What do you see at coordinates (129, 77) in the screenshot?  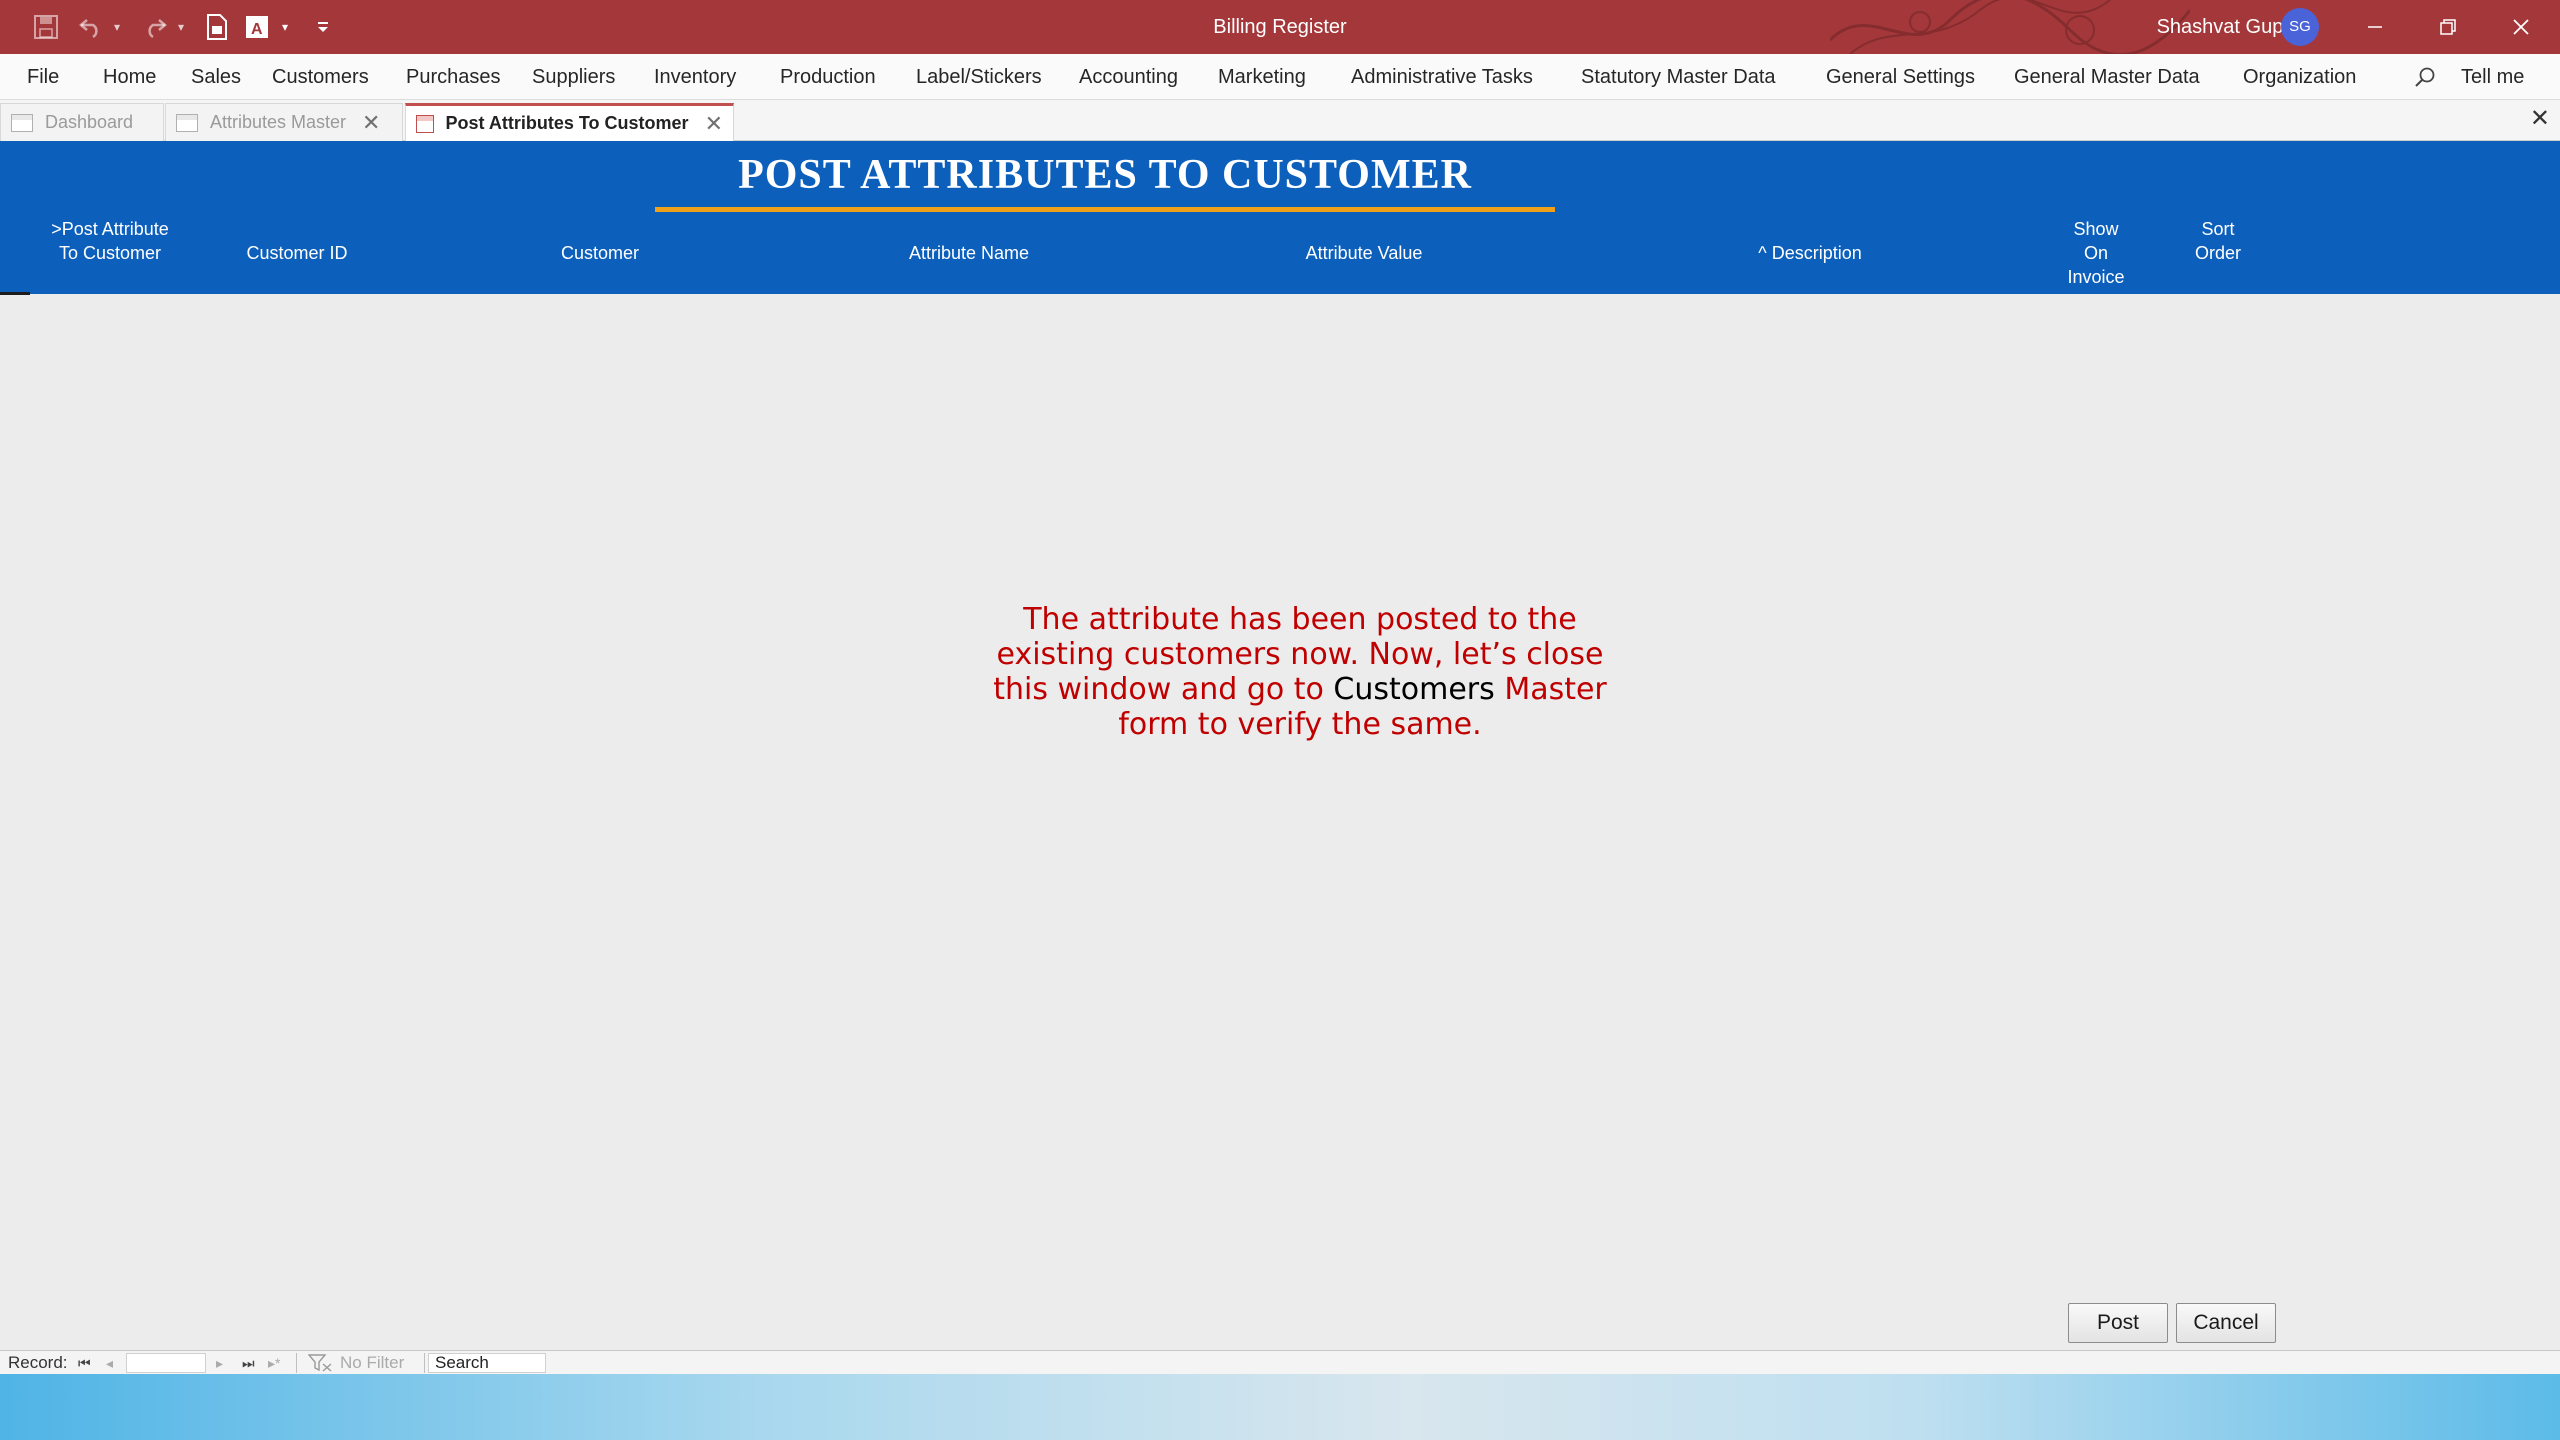 I see `menu-home: Home` at bounding box center [129, 77].